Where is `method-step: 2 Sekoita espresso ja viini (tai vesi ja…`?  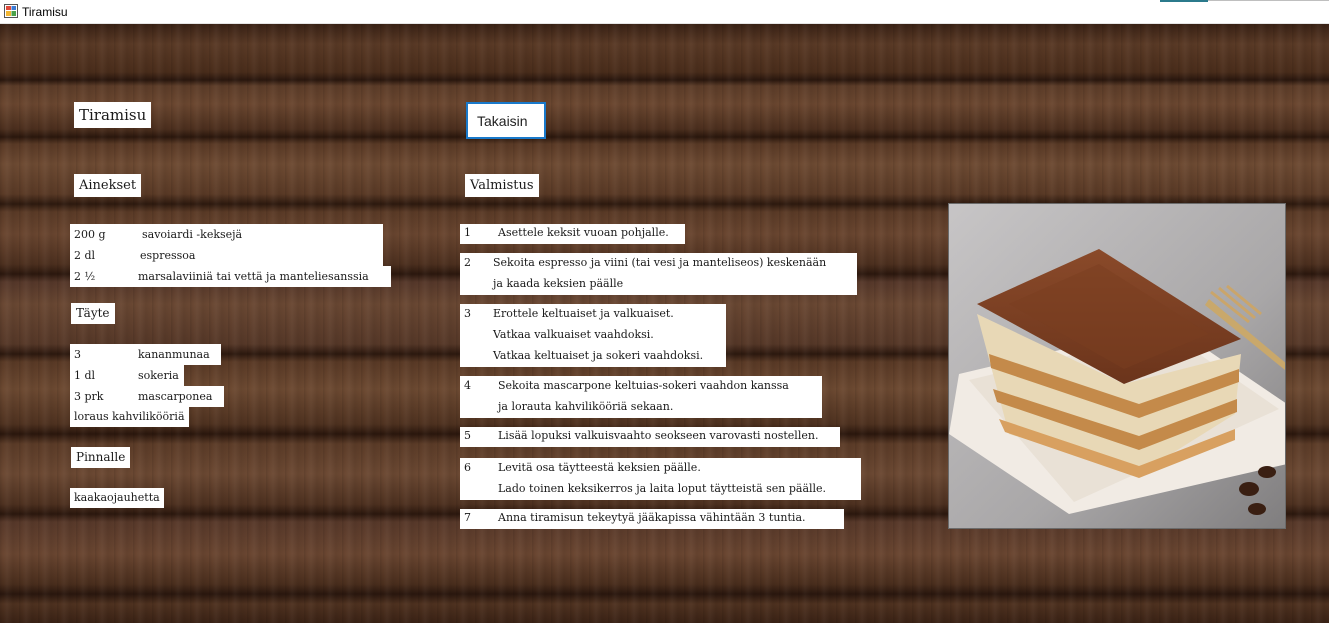
method-step: 2 Sekoita espresso ja viini (tai vesi ja… is located at coordinates (658, 274).